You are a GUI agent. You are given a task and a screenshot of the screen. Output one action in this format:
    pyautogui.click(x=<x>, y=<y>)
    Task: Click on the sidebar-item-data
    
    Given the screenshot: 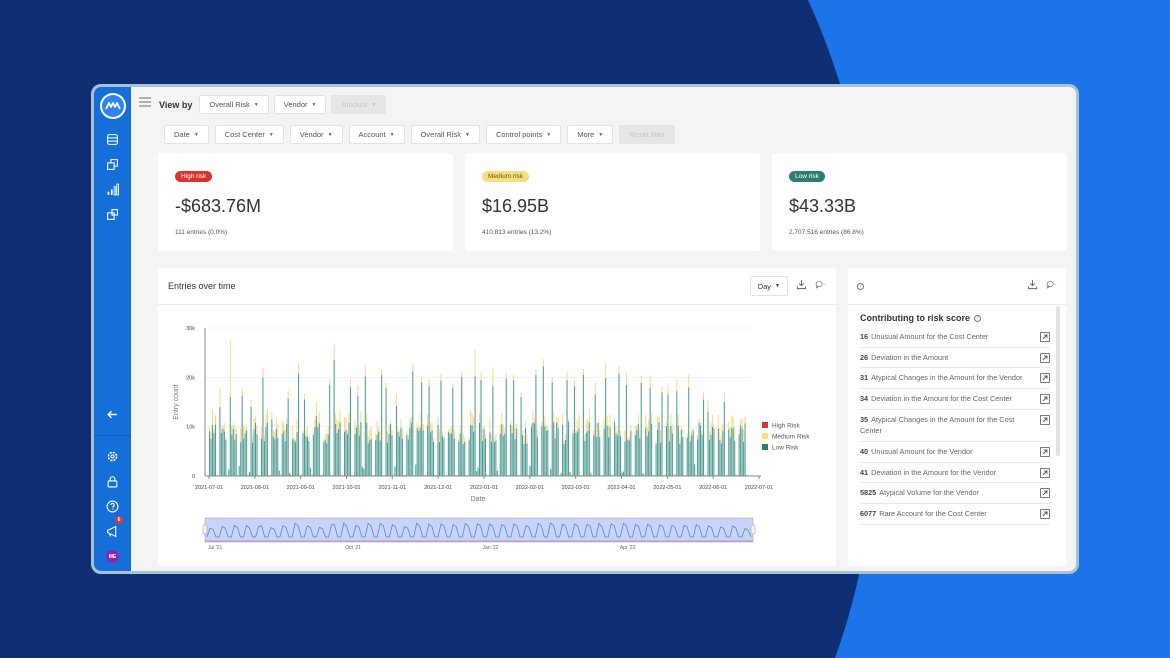 What is the action you would take?
    pyautogui.click(x=112, y=139)
    